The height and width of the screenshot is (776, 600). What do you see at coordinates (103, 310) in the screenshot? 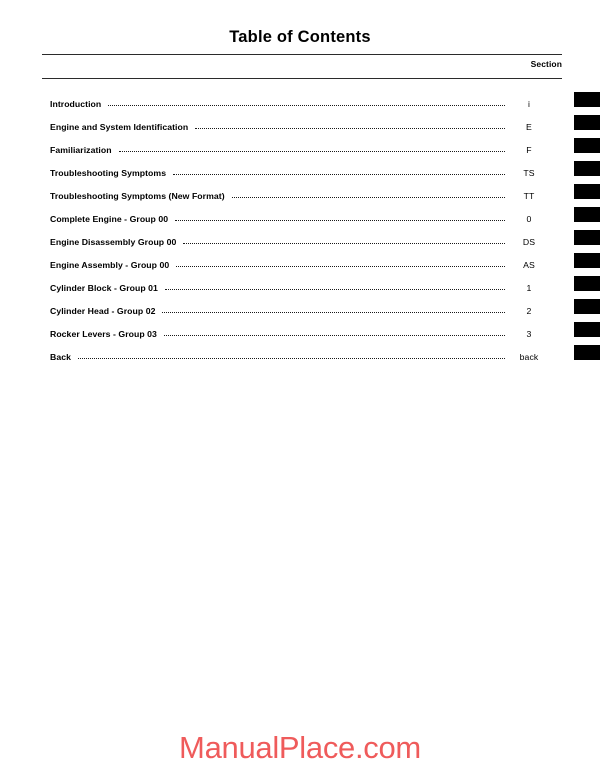
I see `toc-entry-label: Cylinder Head - Group 02` at bounding box center [103, 310].